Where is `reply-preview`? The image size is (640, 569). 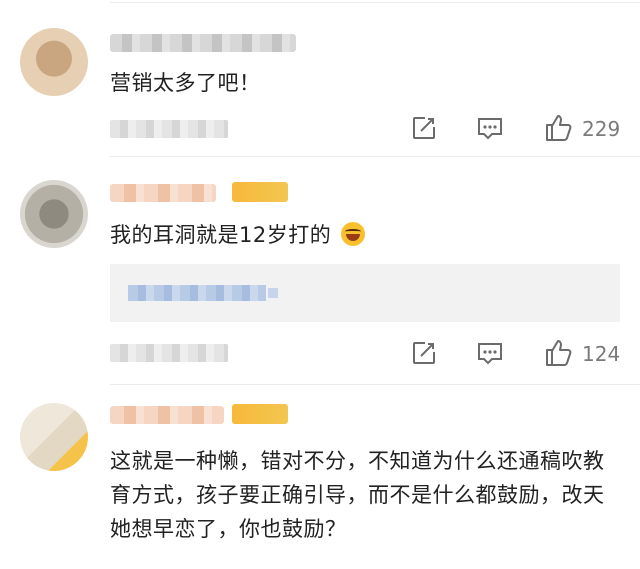 reply-preview is located at coordinates (365, 293).